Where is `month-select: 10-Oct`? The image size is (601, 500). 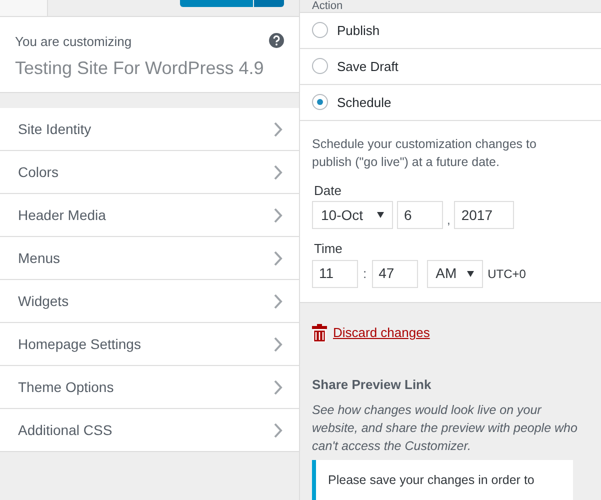
month-select: 10-Oct is located at coordinates (352, 215).